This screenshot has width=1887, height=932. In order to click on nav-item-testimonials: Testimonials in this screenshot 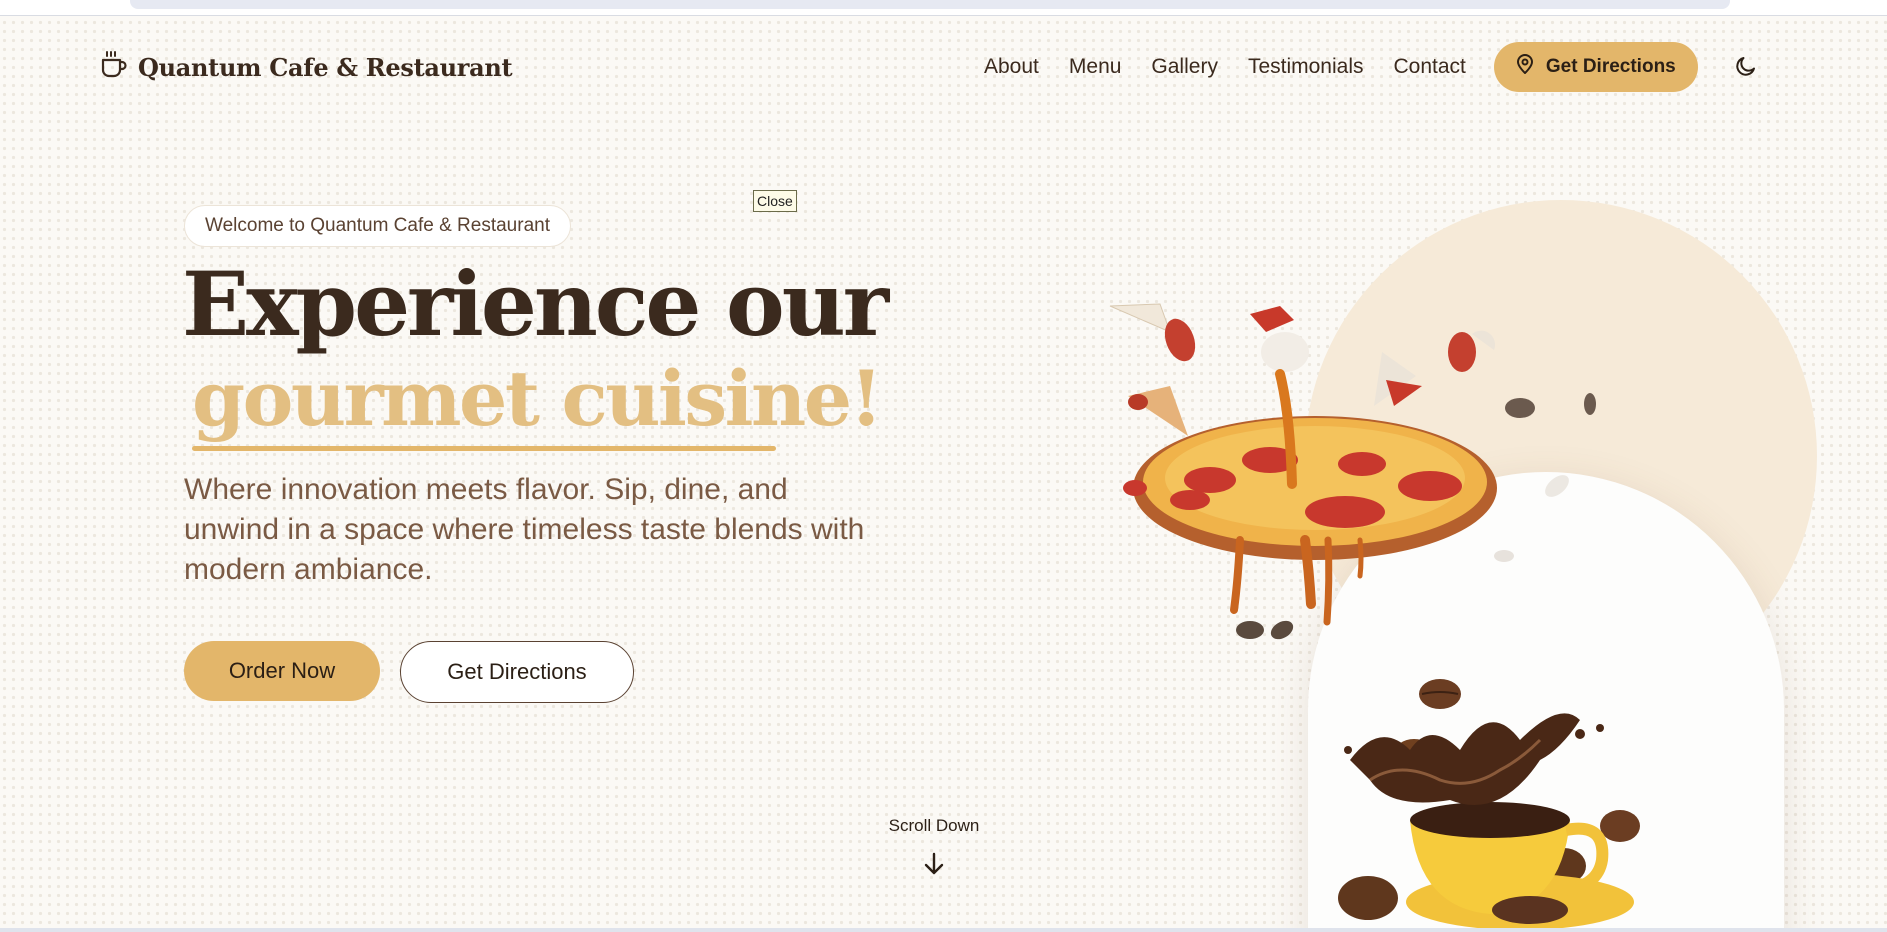, I will do `click(1306, 67)`.